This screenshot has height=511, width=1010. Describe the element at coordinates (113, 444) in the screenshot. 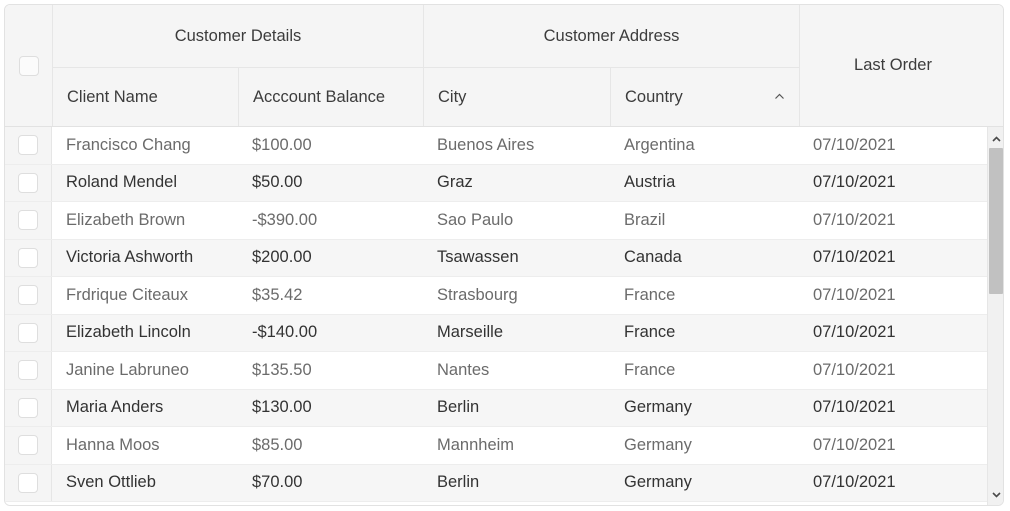

I see `cell-client-name-text: Hanna Moos` at that location.